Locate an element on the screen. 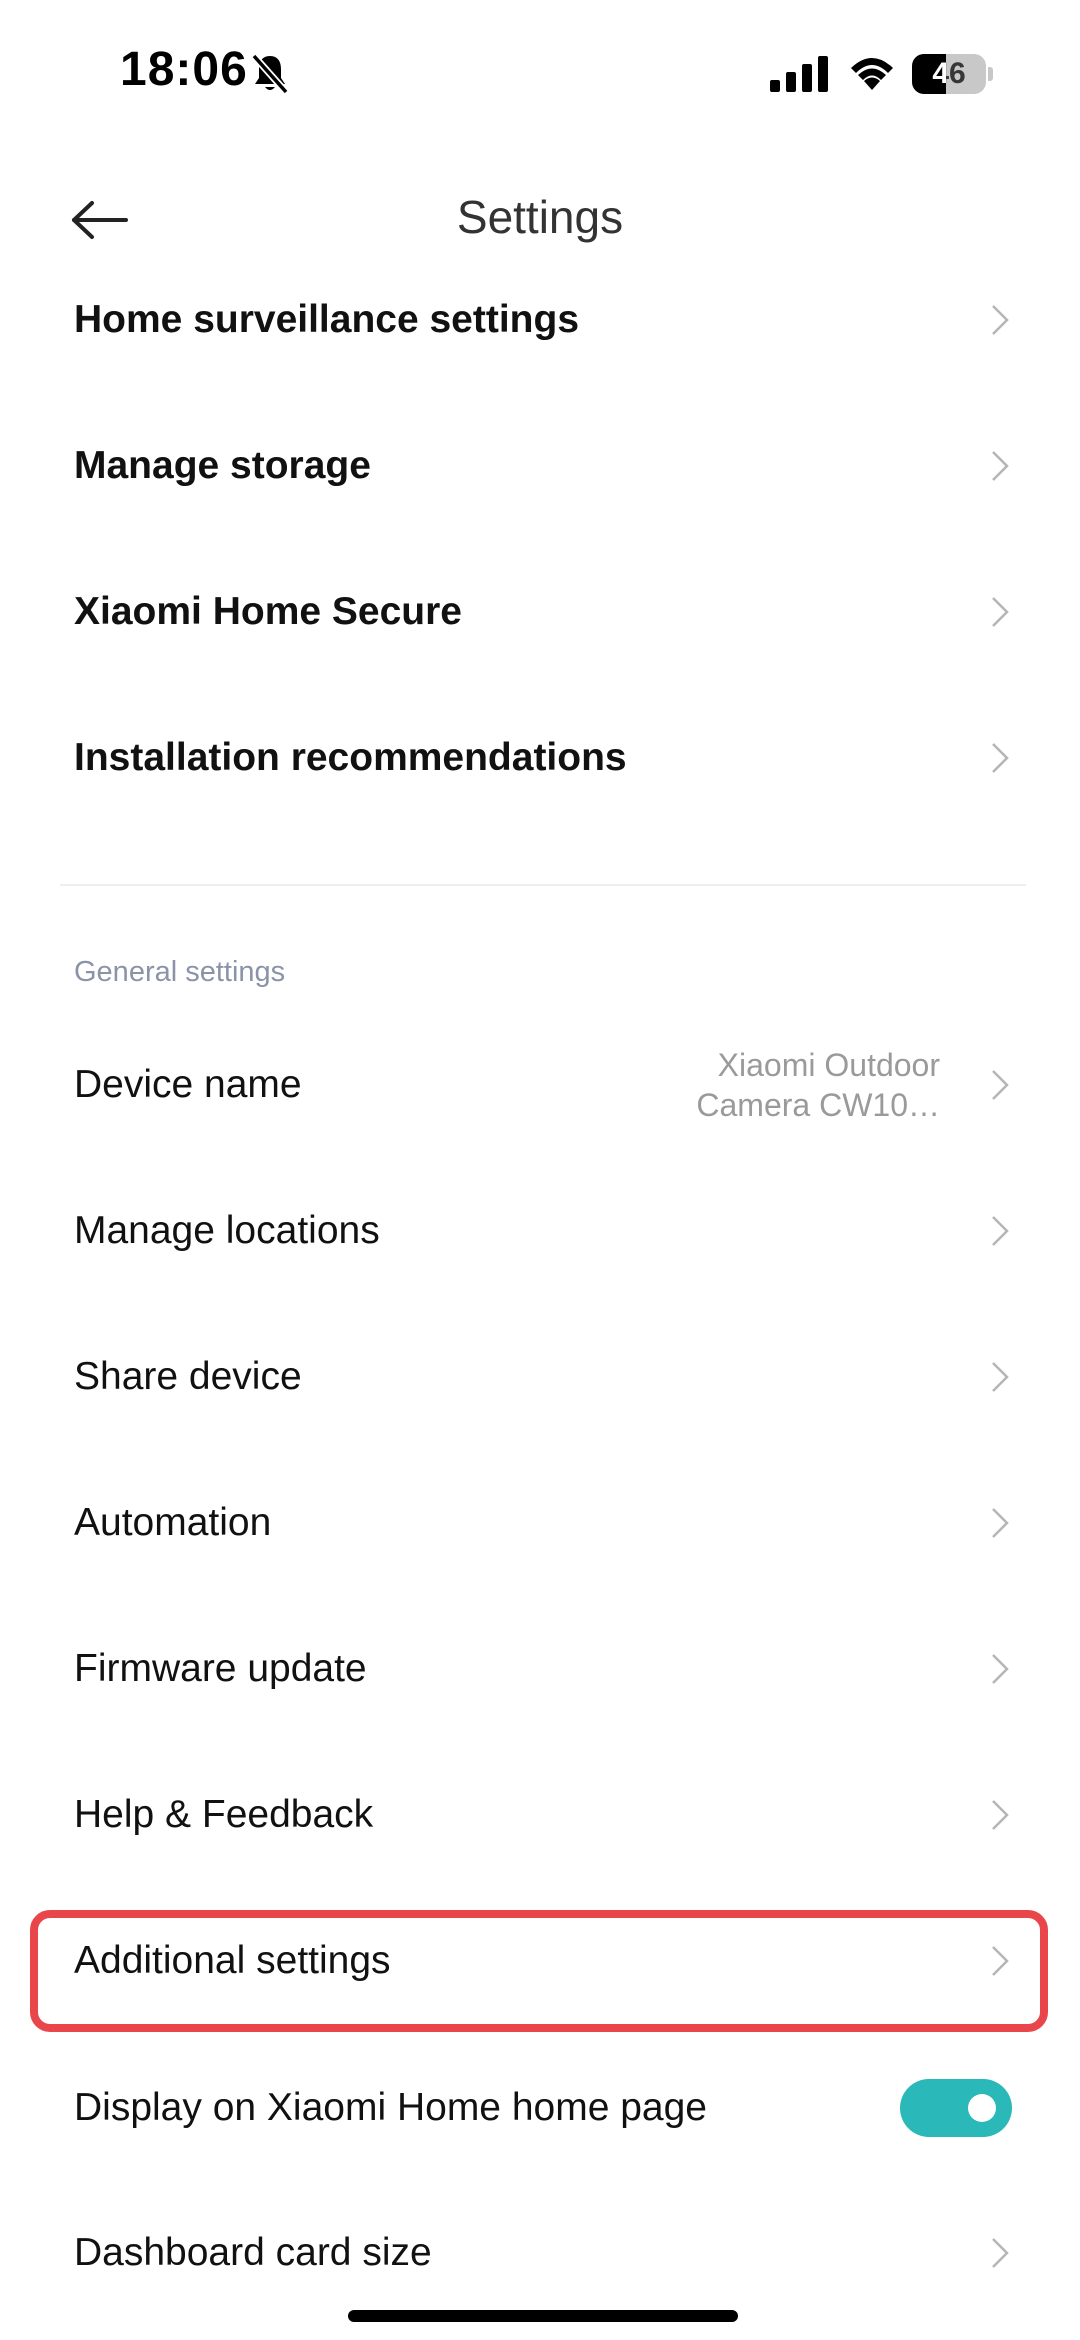 The height and width of the screenshot is (2340, 1080). row-label: Share device is located at coordinates (188, 1376).